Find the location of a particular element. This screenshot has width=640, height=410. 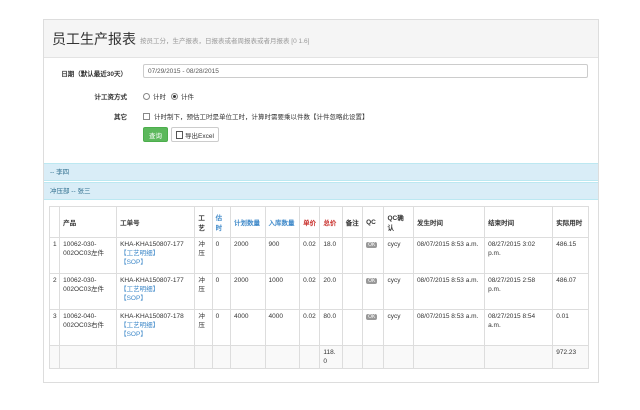

cell-stock: 900 is located at coordinates (282, 255).